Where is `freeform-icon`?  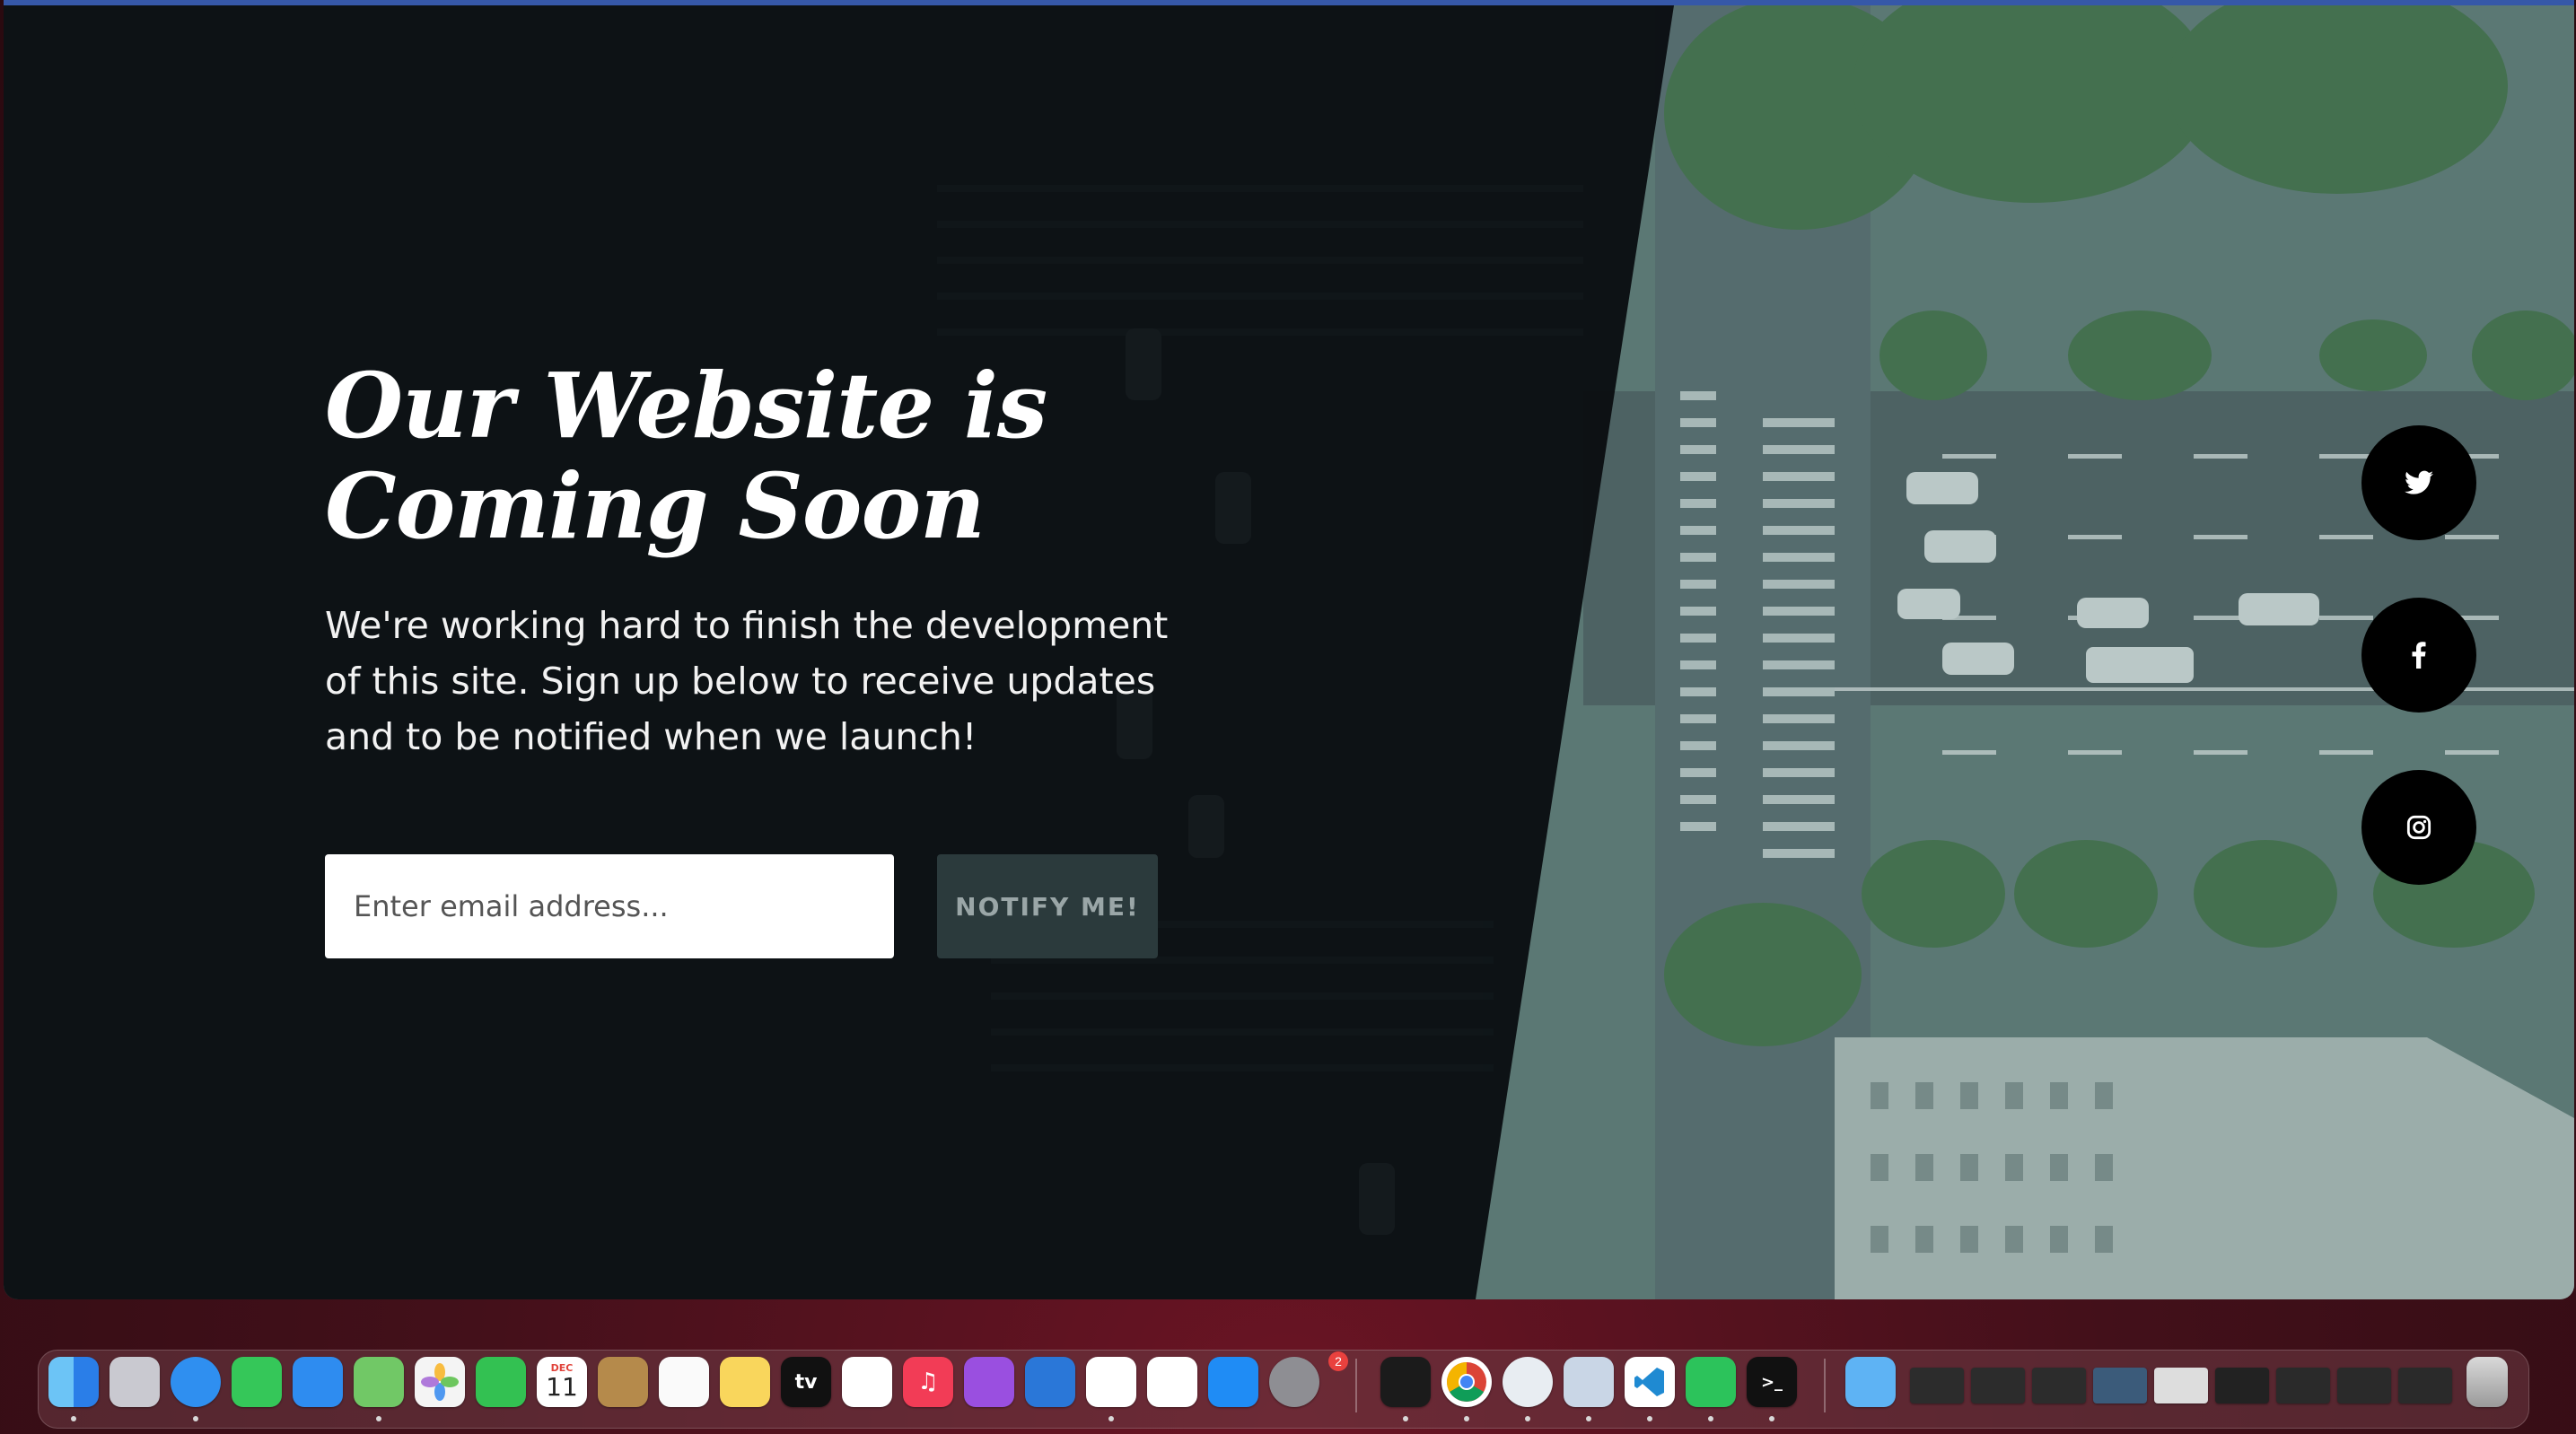 freeform-icon is located at coordinates (867, 1382).